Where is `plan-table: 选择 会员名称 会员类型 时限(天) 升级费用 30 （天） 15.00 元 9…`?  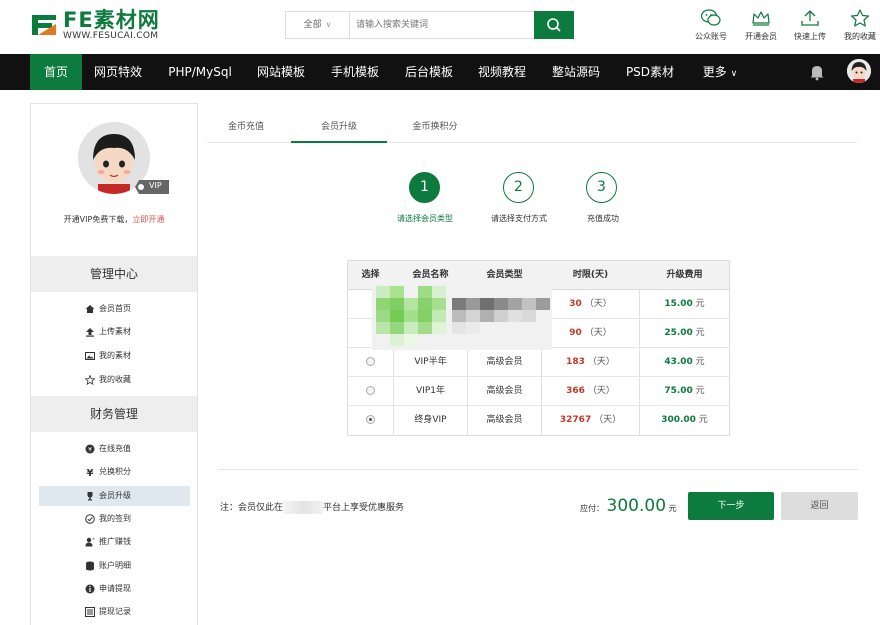 plan-table: 选择 会员名称 会员类型 时限(天) 升级费用 30 （天） 15.00 元 9… is located at coordinates (538, 348).